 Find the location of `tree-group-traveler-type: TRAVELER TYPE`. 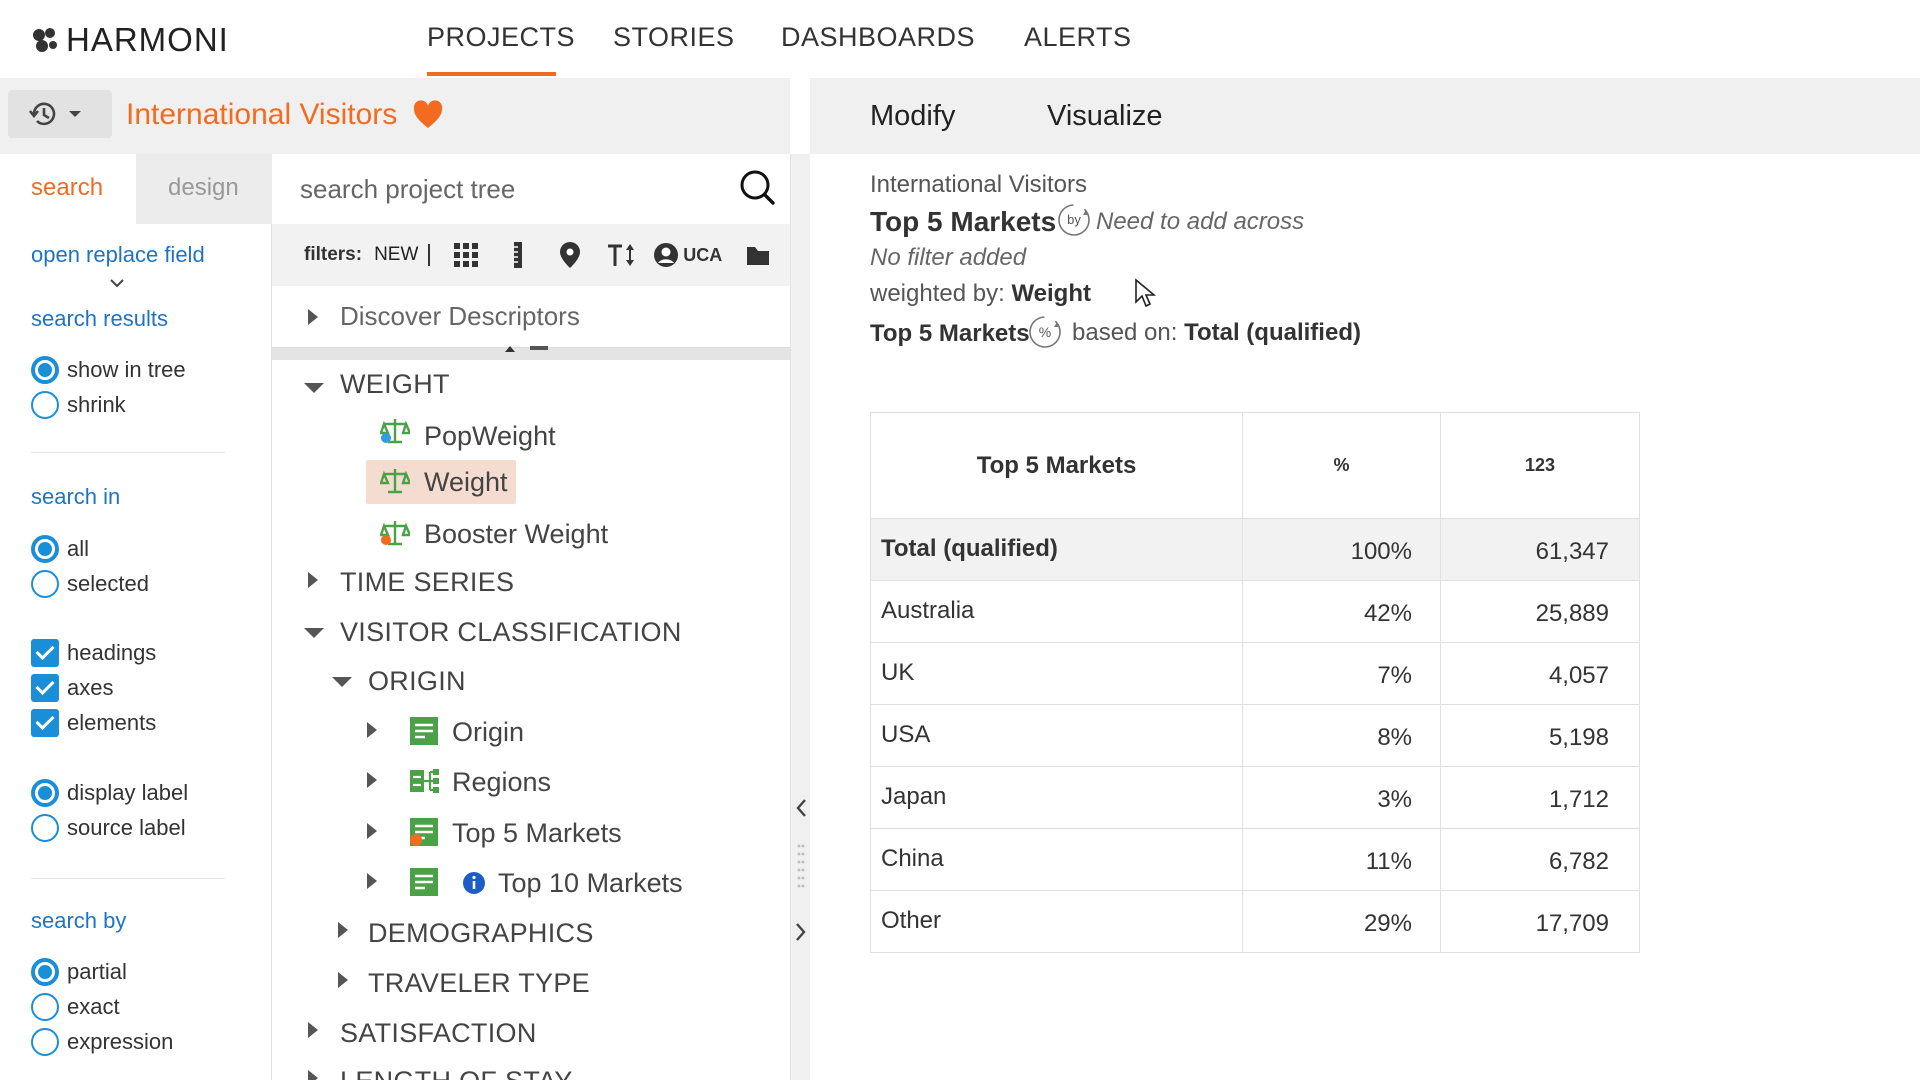

tree-group-traveler-type: TRAVELER TYPE is located at coordinates (479, 983).